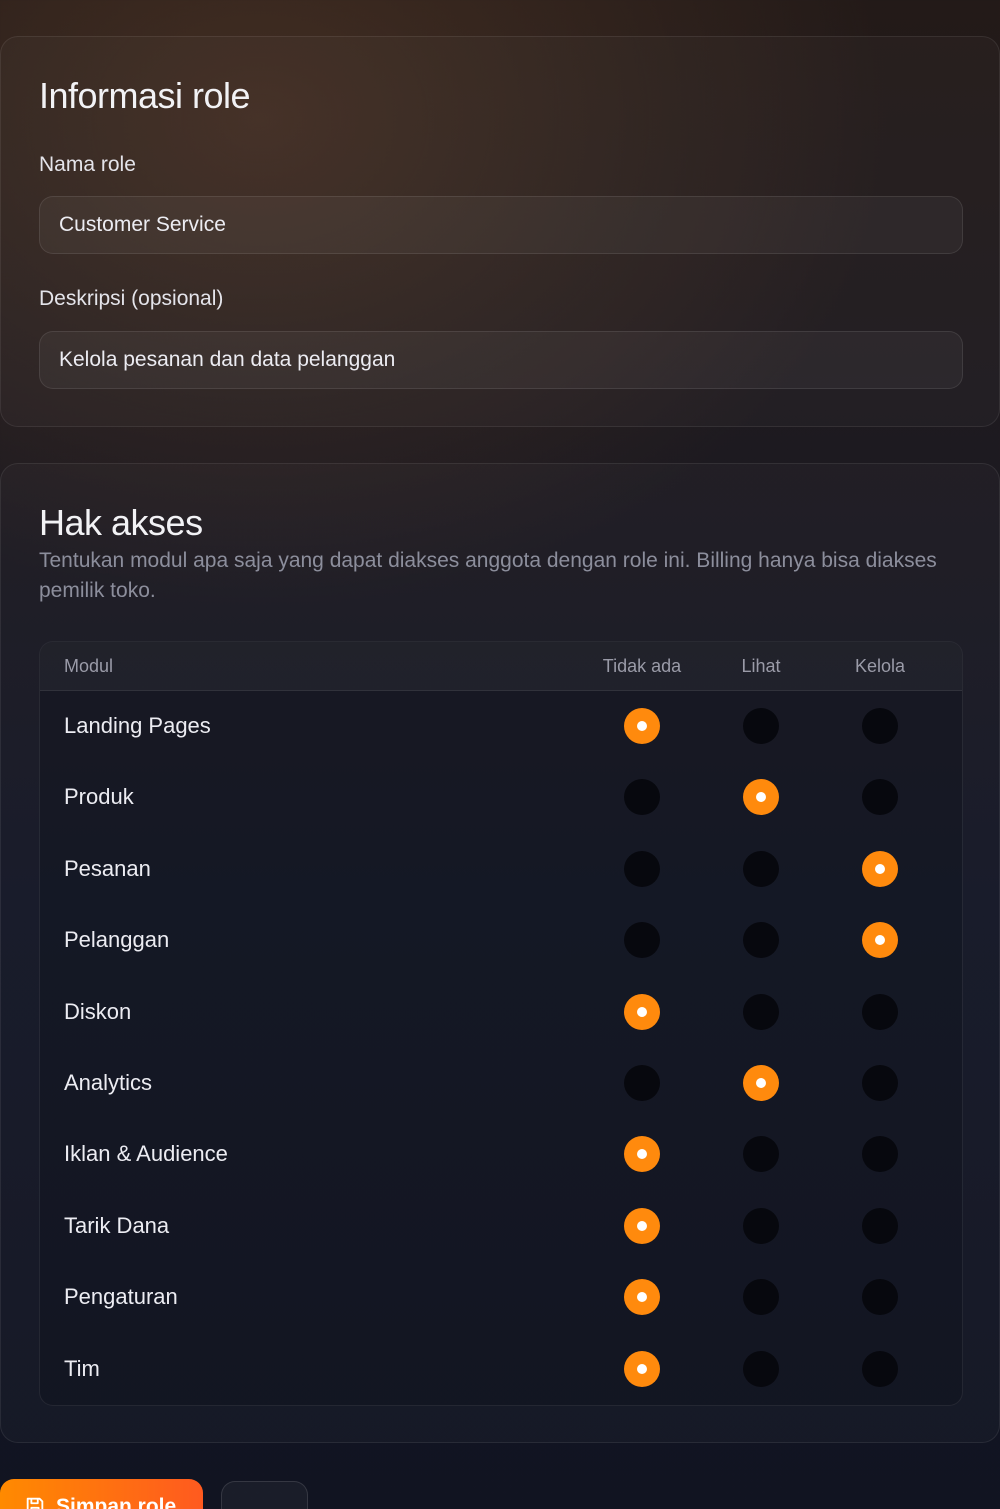 This screenshot has height=1509, width=1000. Describe the element at coordinates (108, 1082) in the screenshot. I see `module-label: Analytics` at that location.